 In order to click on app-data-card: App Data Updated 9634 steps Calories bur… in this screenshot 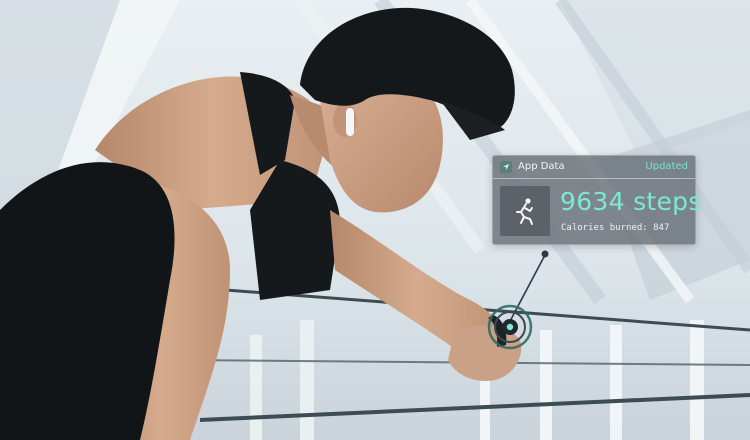, I will do `click(596, 200)`.